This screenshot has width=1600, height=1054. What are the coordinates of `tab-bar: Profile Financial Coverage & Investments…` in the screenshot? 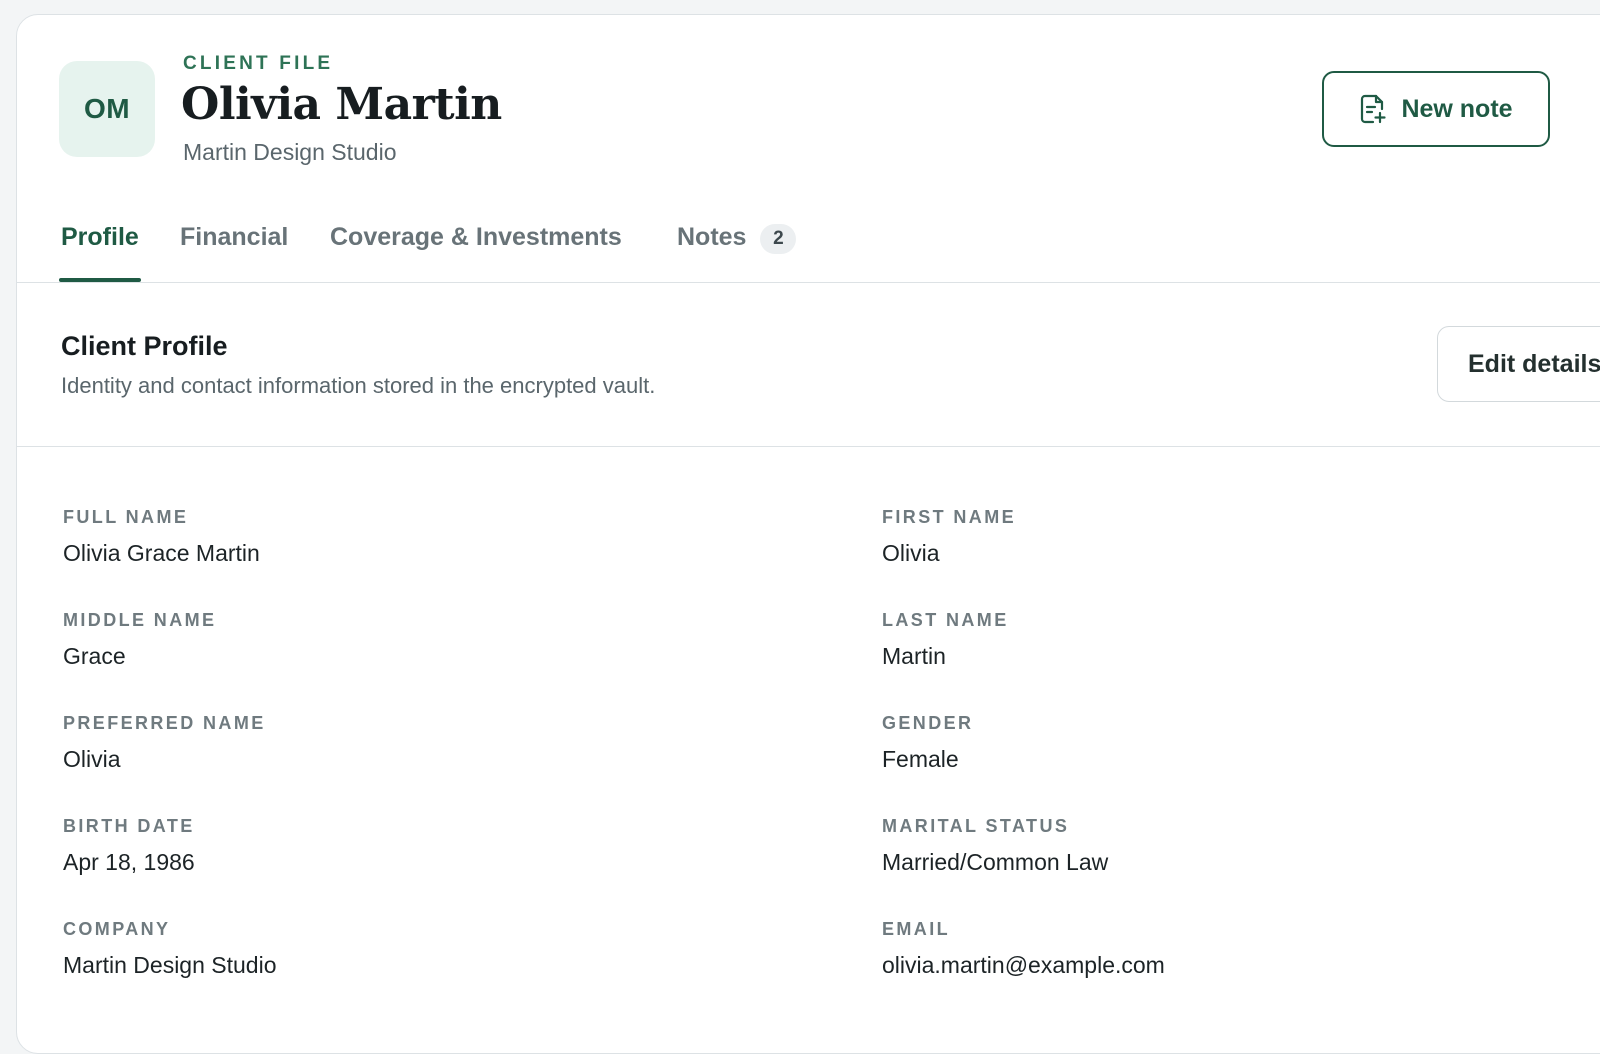 It's located at (808, 244).